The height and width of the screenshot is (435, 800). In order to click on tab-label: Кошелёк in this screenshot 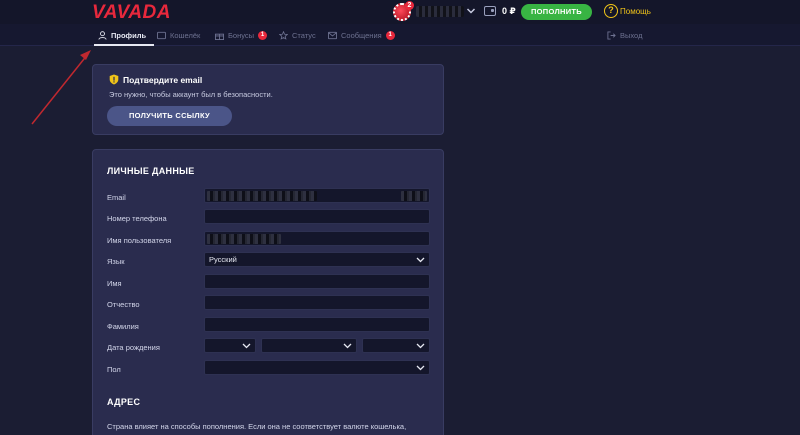, I will do `click(185, 35)`.